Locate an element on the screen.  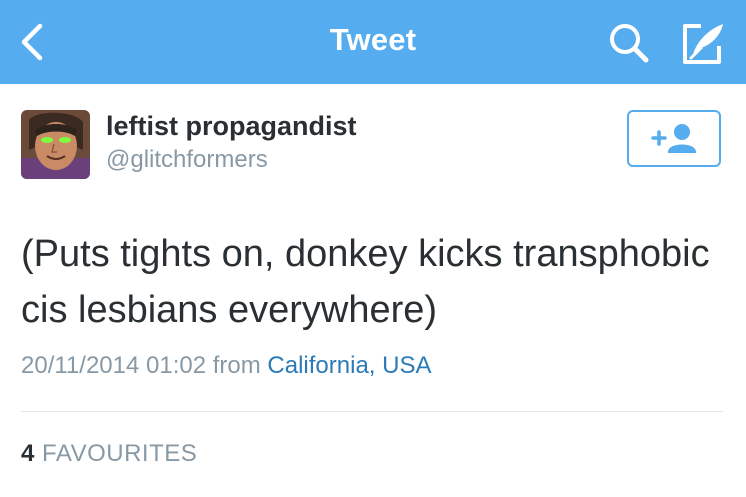
favourites-stat: 4 FAVOURITES is located at coordinates (109, 454).